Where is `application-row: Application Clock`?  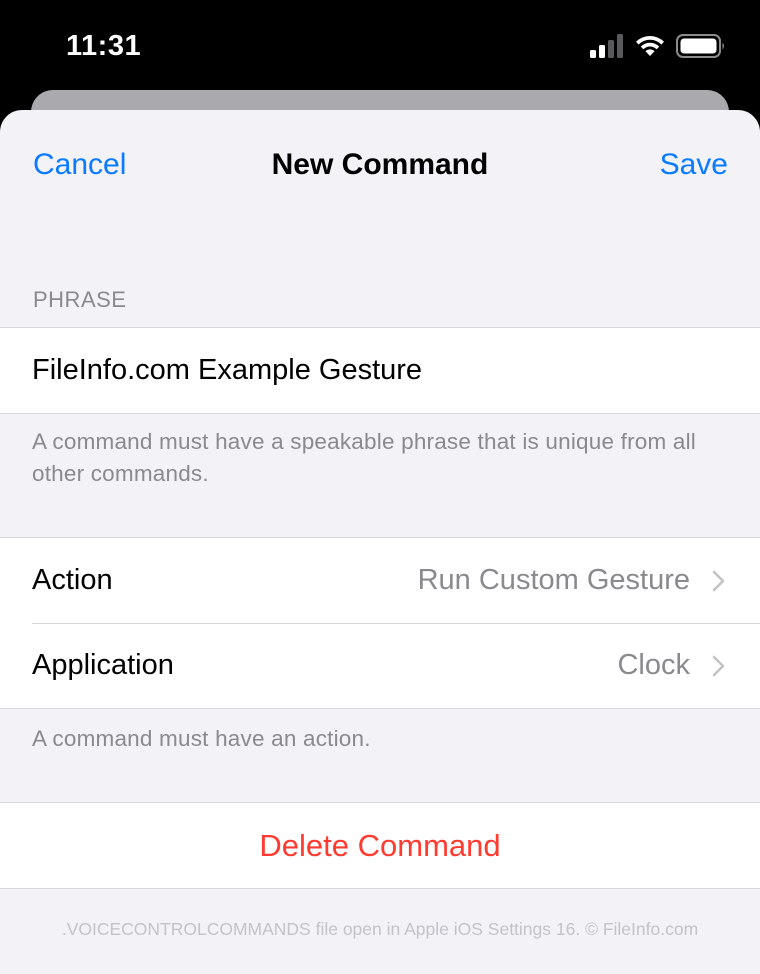
application-row: Application Clock is located at coordinates (380, 665).